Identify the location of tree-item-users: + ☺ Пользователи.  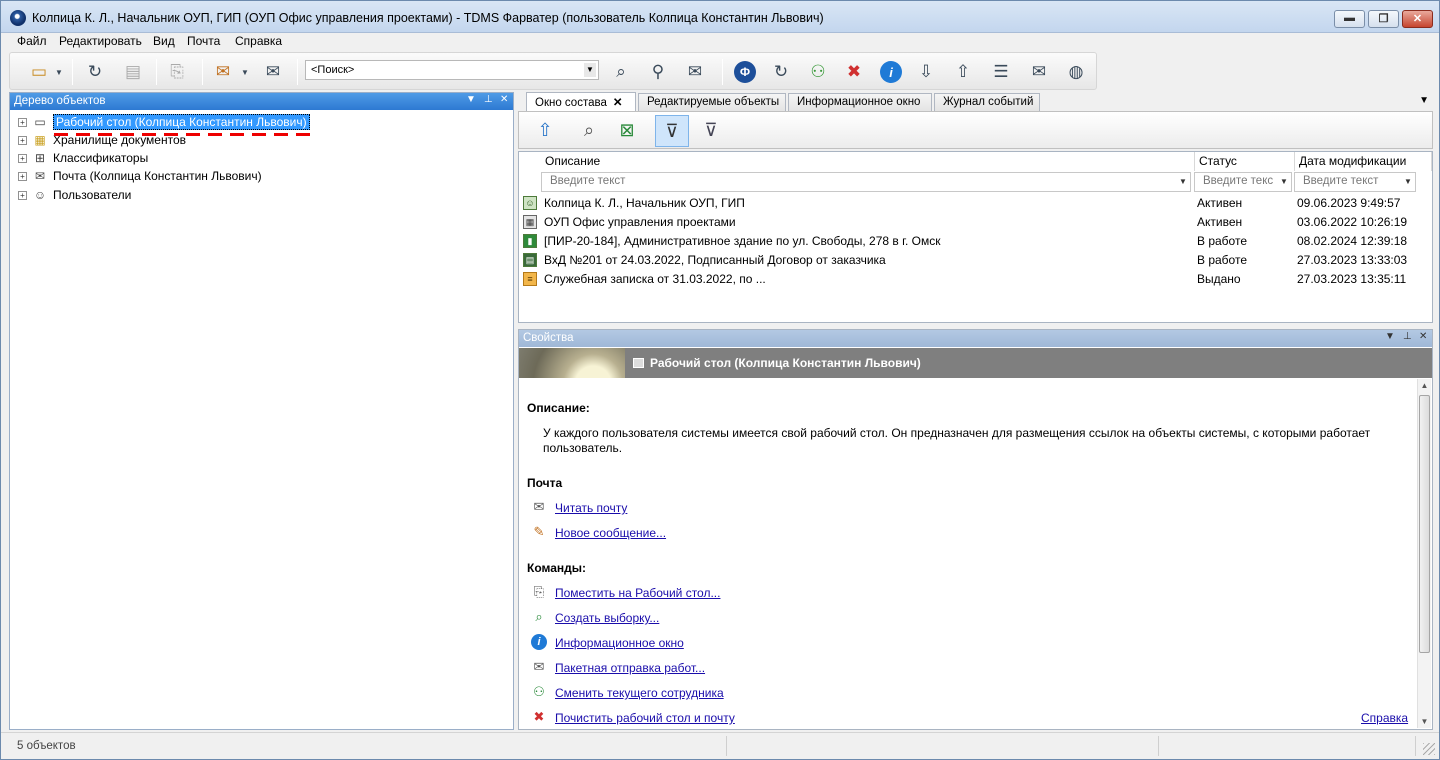
(70, 195).